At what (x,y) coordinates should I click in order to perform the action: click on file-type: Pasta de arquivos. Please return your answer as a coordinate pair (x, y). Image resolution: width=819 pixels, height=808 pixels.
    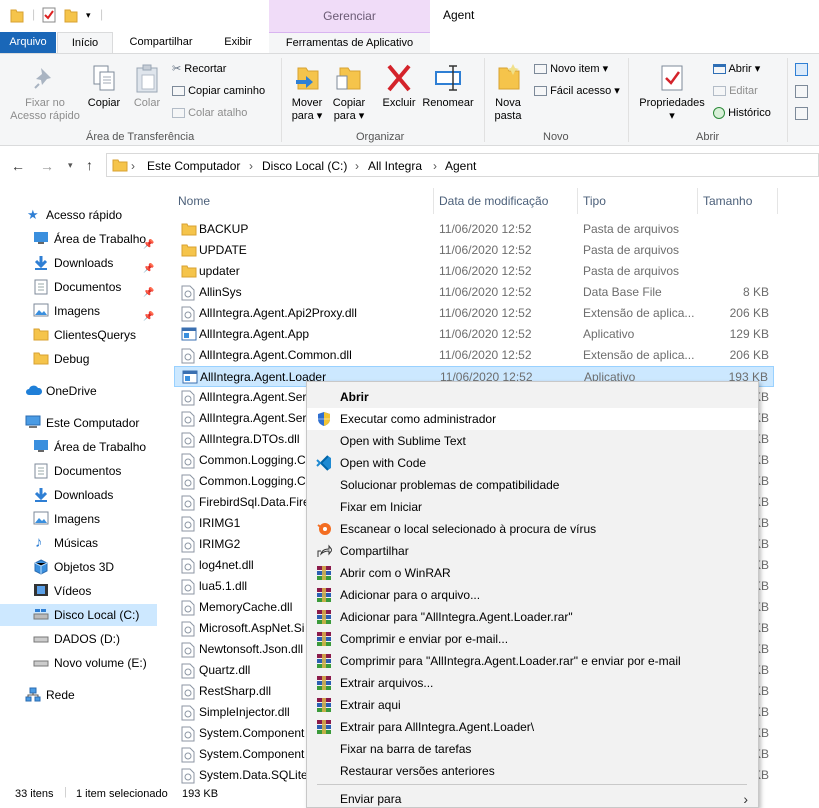
    Looking at the image, I should click on (631, 271).